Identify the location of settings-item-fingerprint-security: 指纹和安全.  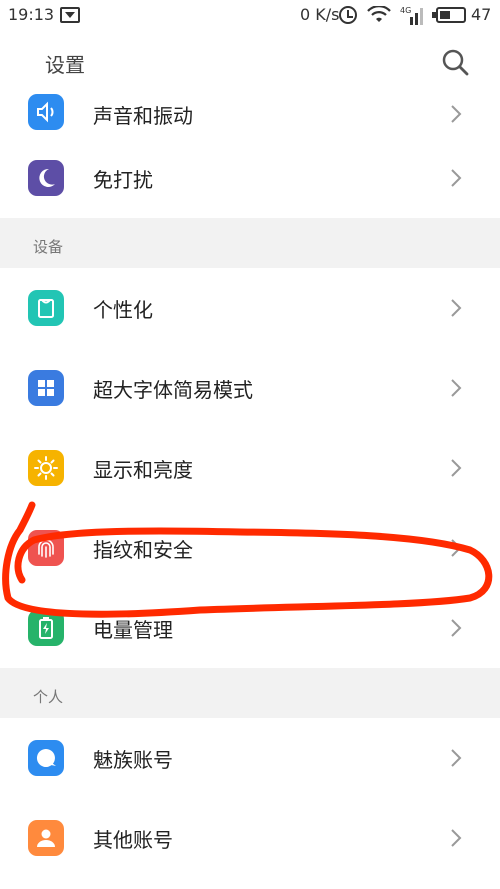
(250, 548).